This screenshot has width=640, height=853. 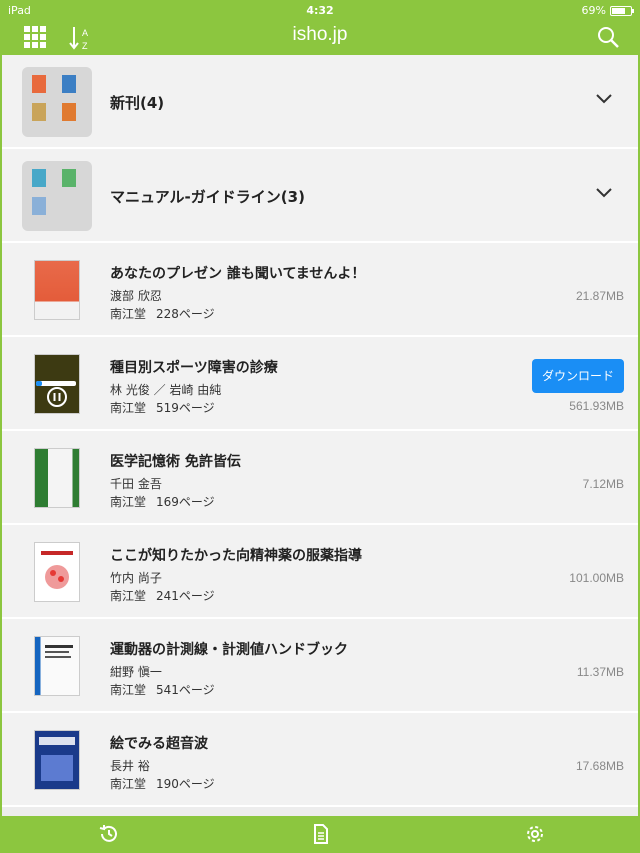 What do you see at coordinates (137, 103) in the screenshot?
I see `category-title: 新刊(4)` at bounding box center [137, 103].